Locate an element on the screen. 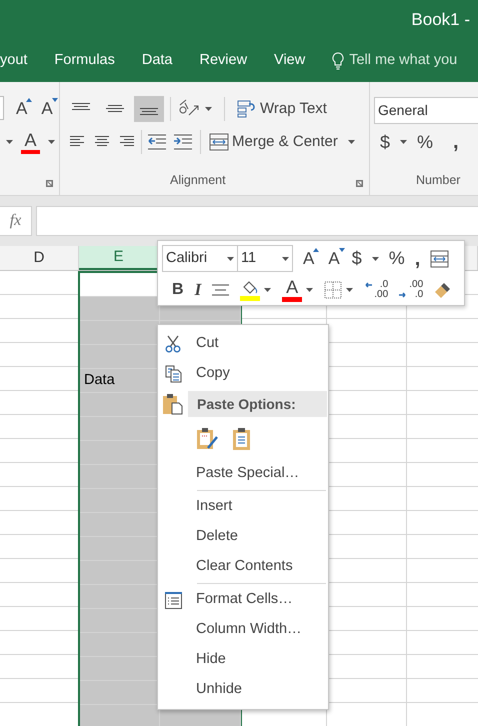 This screenshot has width=478, height=726. menu-item: Hide is located at coordinates (207, 660).